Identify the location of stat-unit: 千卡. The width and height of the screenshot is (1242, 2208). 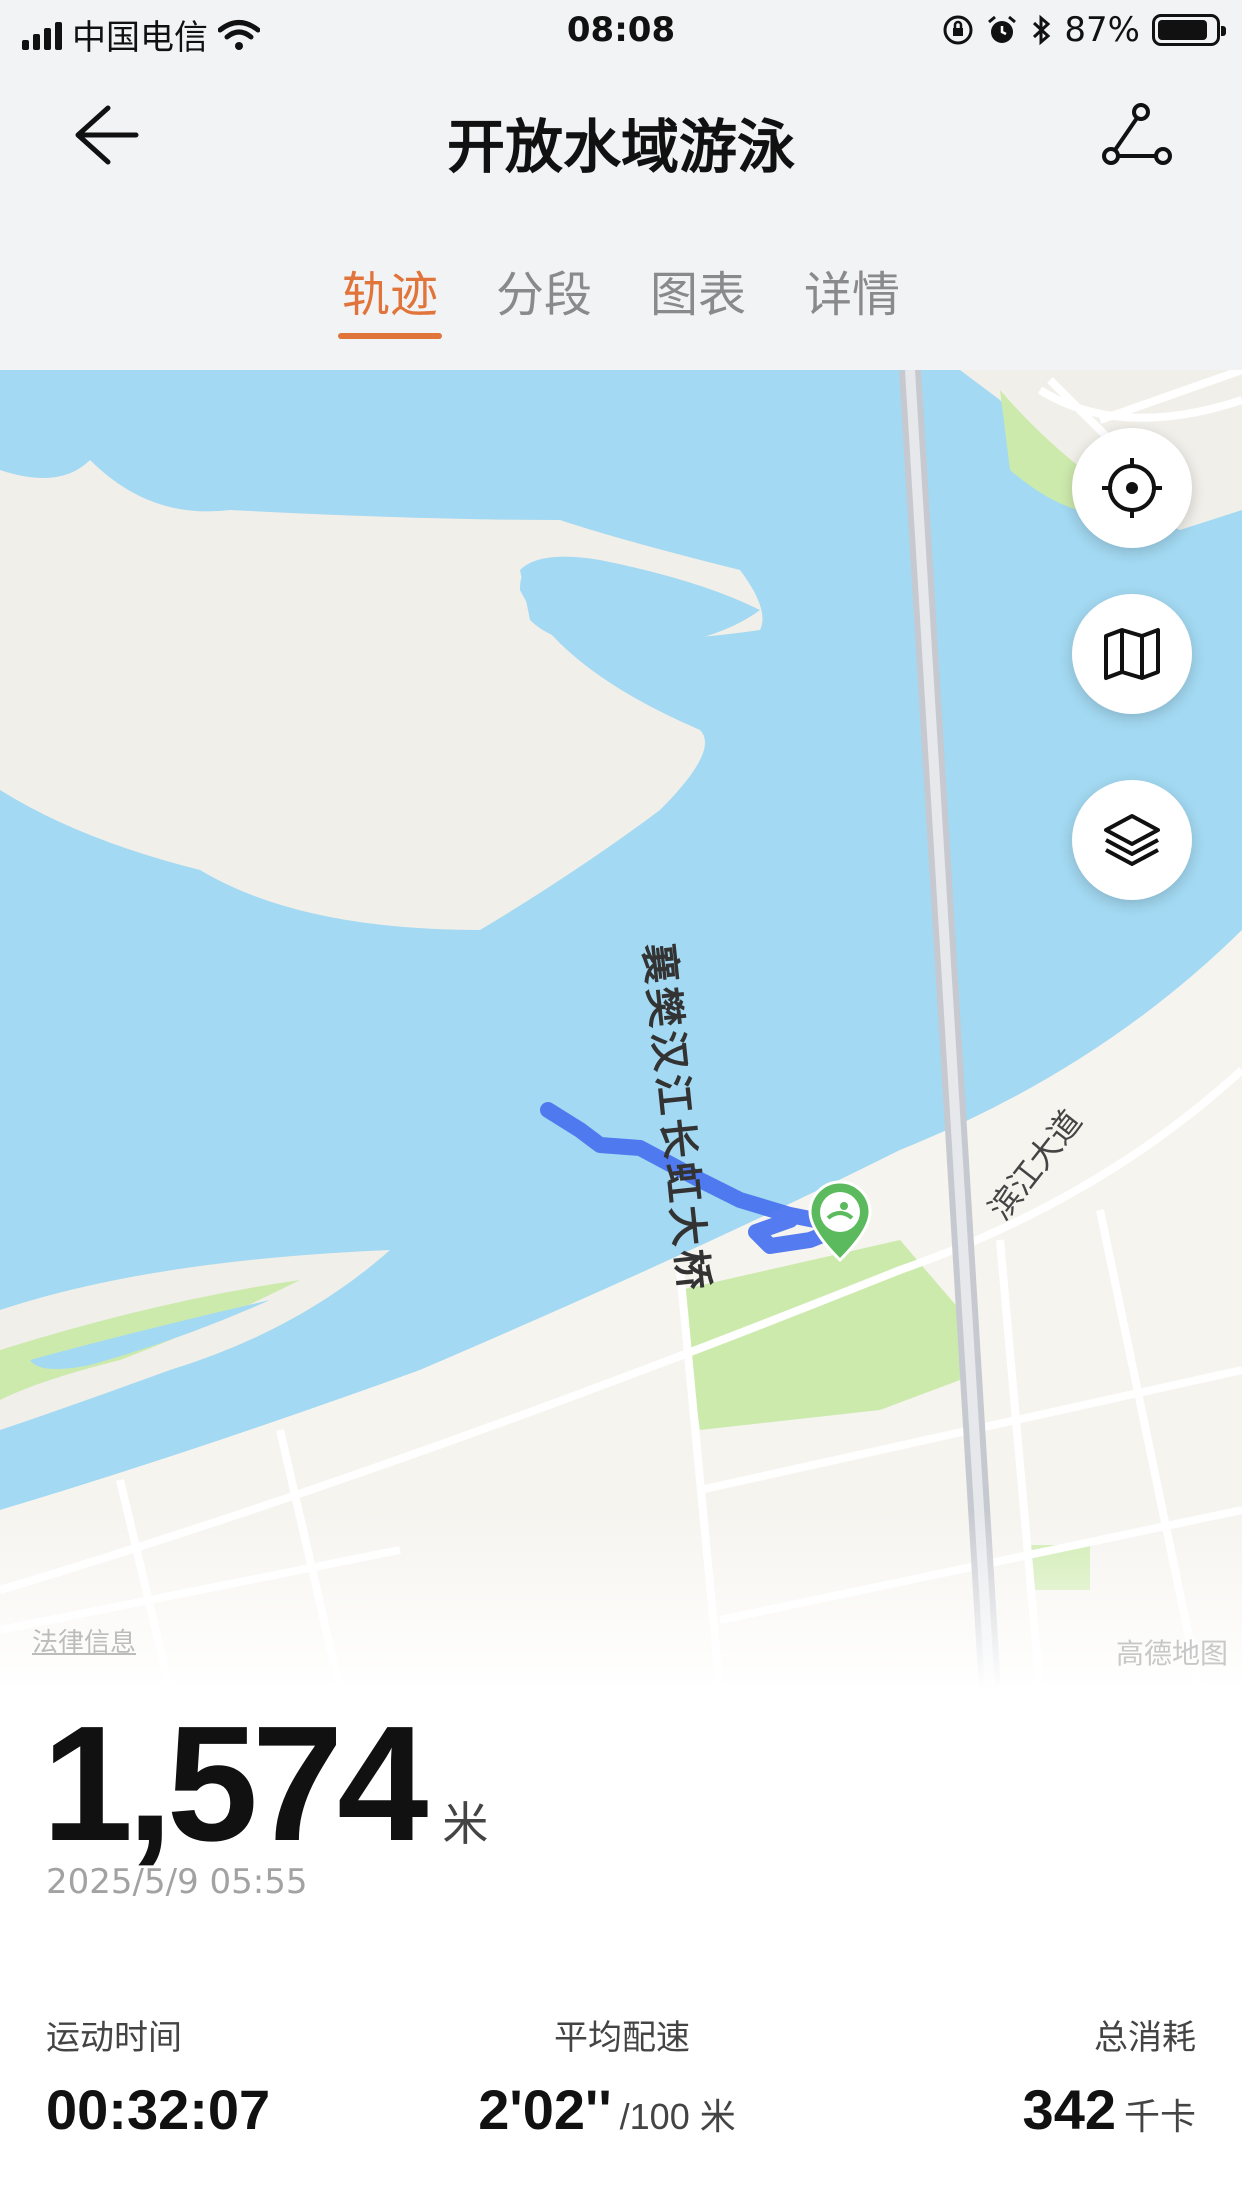
(1159, 2116).